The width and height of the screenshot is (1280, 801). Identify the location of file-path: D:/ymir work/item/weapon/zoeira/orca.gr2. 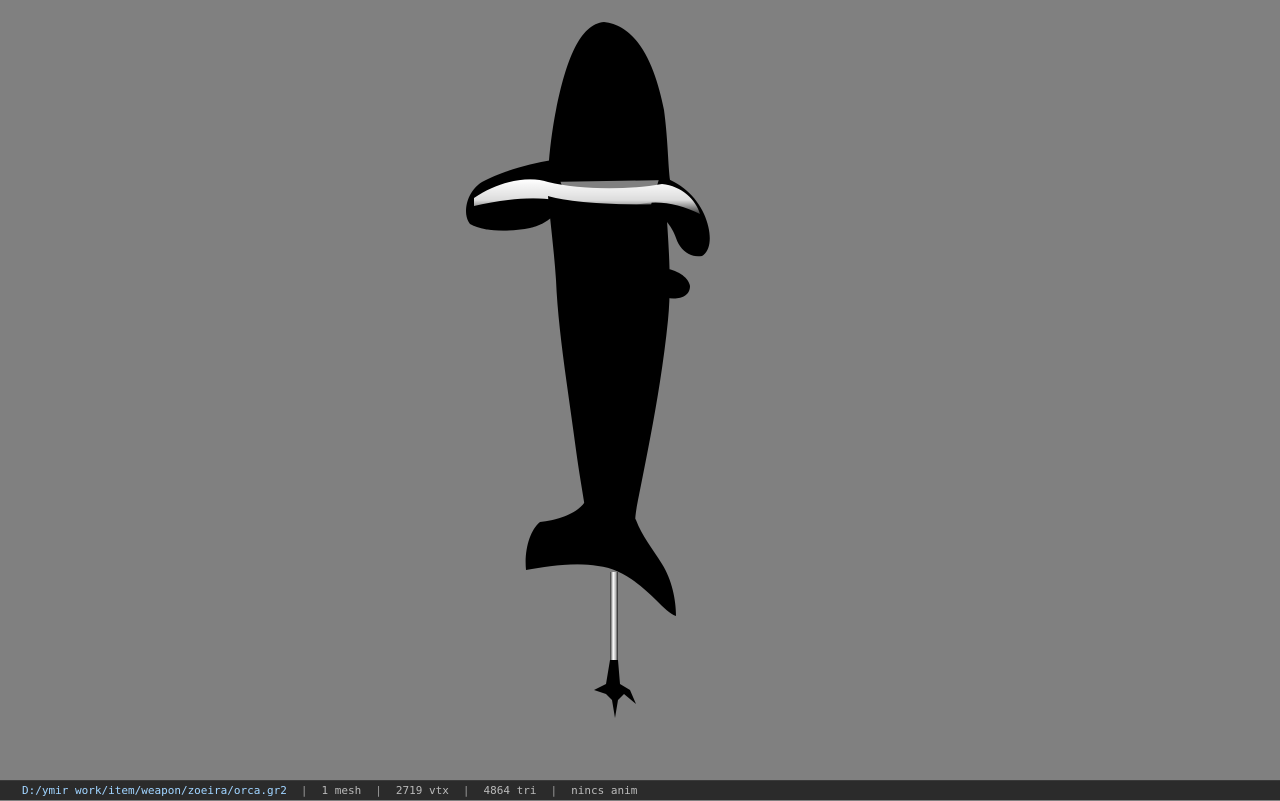
(154, 790).